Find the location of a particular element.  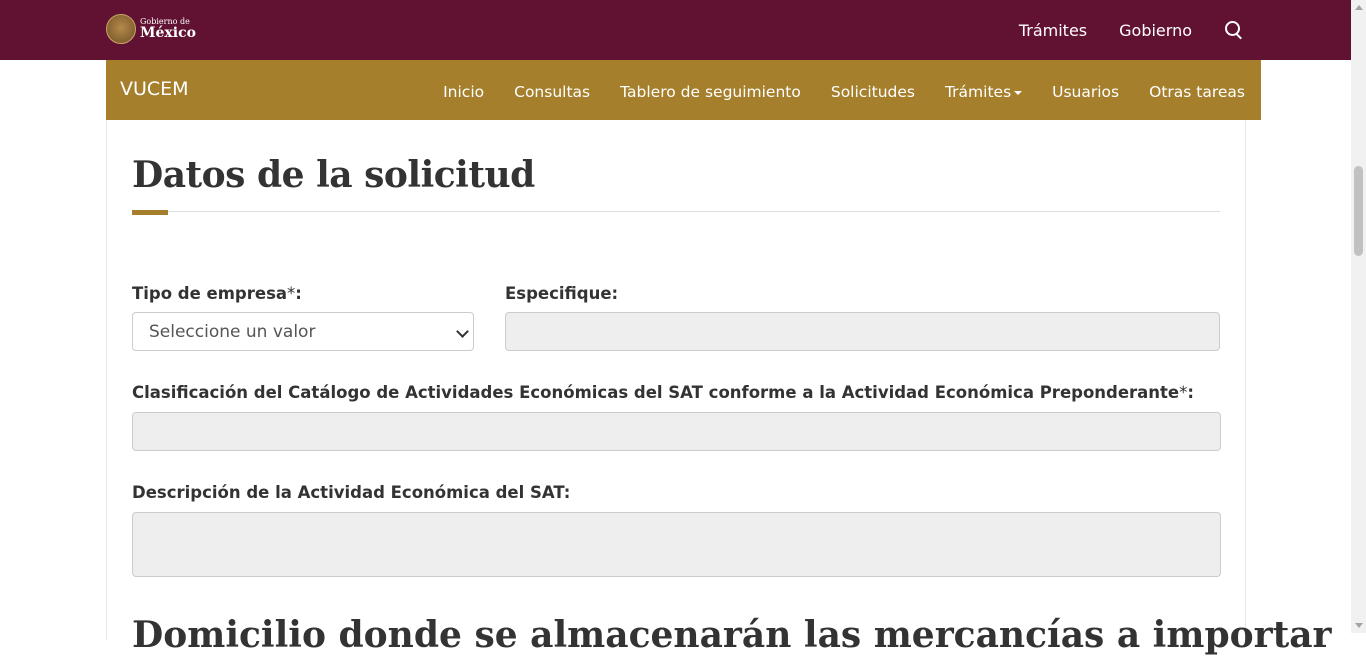

especifique-label: Especifique: is located at coordinates (562, 293).